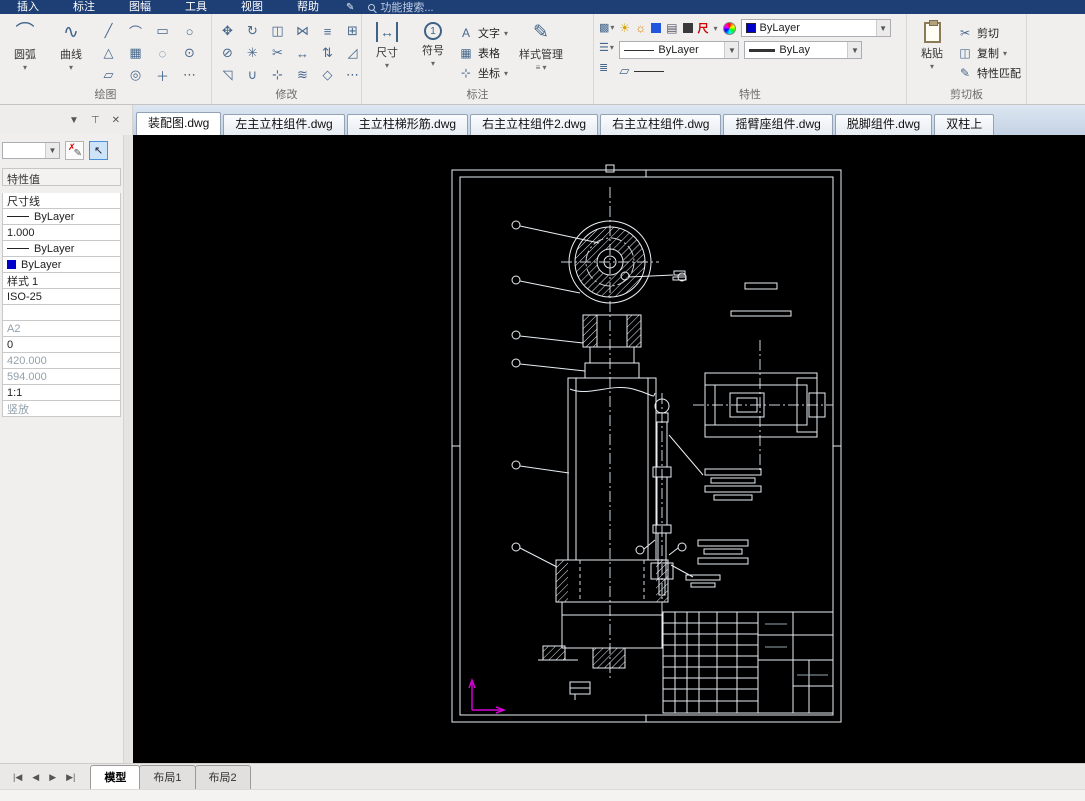 The width and height of the screenshot is (1085, 801). What do you see at coordinates (135, 53) in the screenshot?
I see `hatch-icon: ▦` at bounding box center [135, 53].